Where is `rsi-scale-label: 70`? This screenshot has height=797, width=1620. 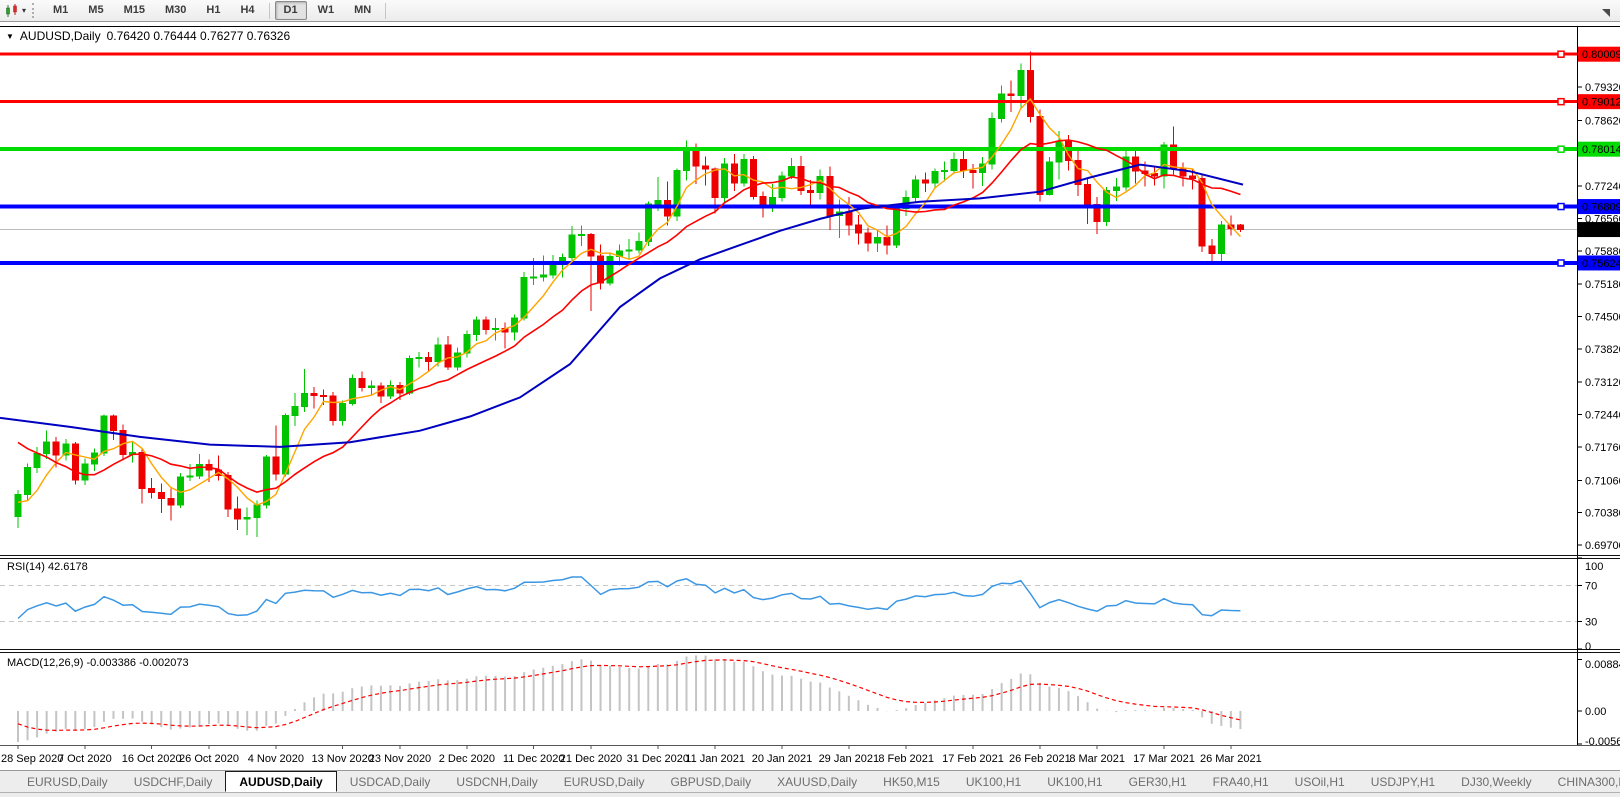
rsi-scale-label: 70 is located at coordinates (1591, 586).